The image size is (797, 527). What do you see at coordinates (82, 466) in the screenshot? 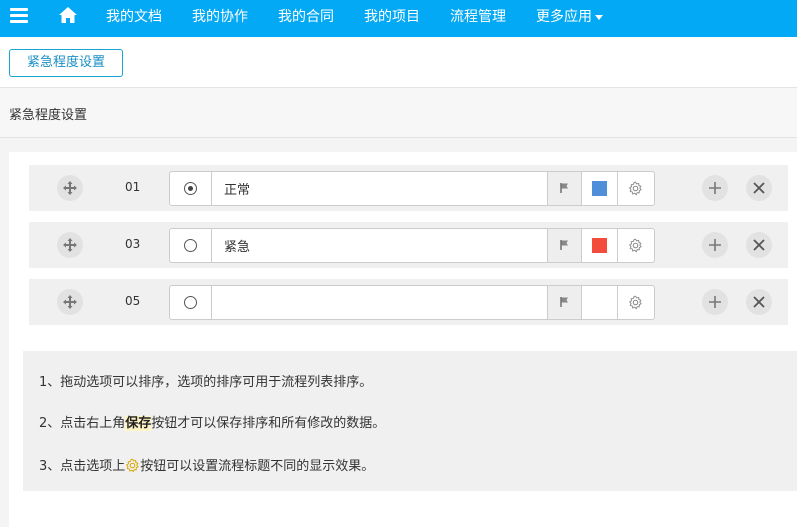
I see `tip-line-3-prefix: 3、点击选项上` at bounding box center [82, 466].